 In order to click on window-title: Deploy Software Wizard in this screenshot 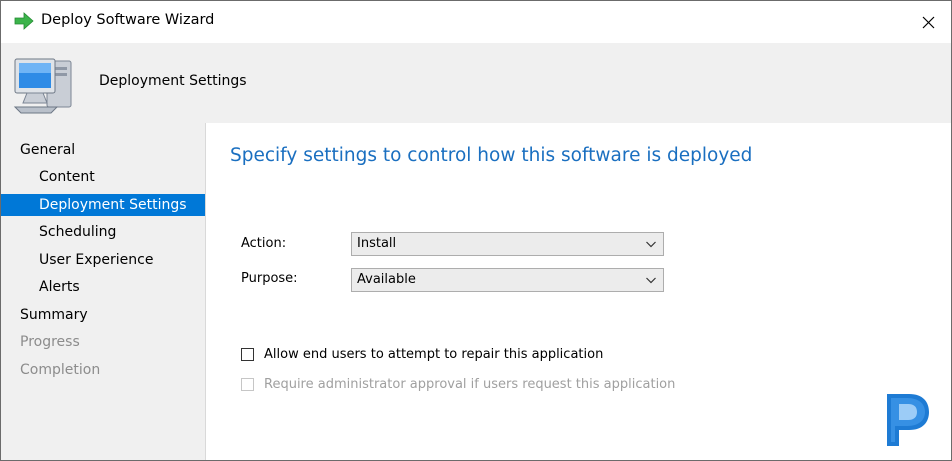, I will do `click(128, 20)`.